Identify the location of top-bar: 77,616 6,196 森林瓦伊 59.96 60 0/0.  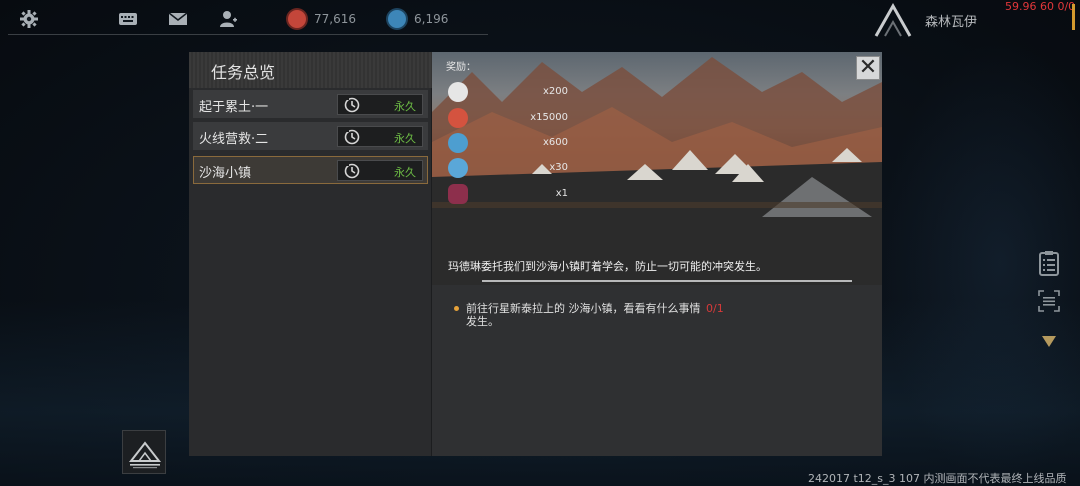
(540, 19).